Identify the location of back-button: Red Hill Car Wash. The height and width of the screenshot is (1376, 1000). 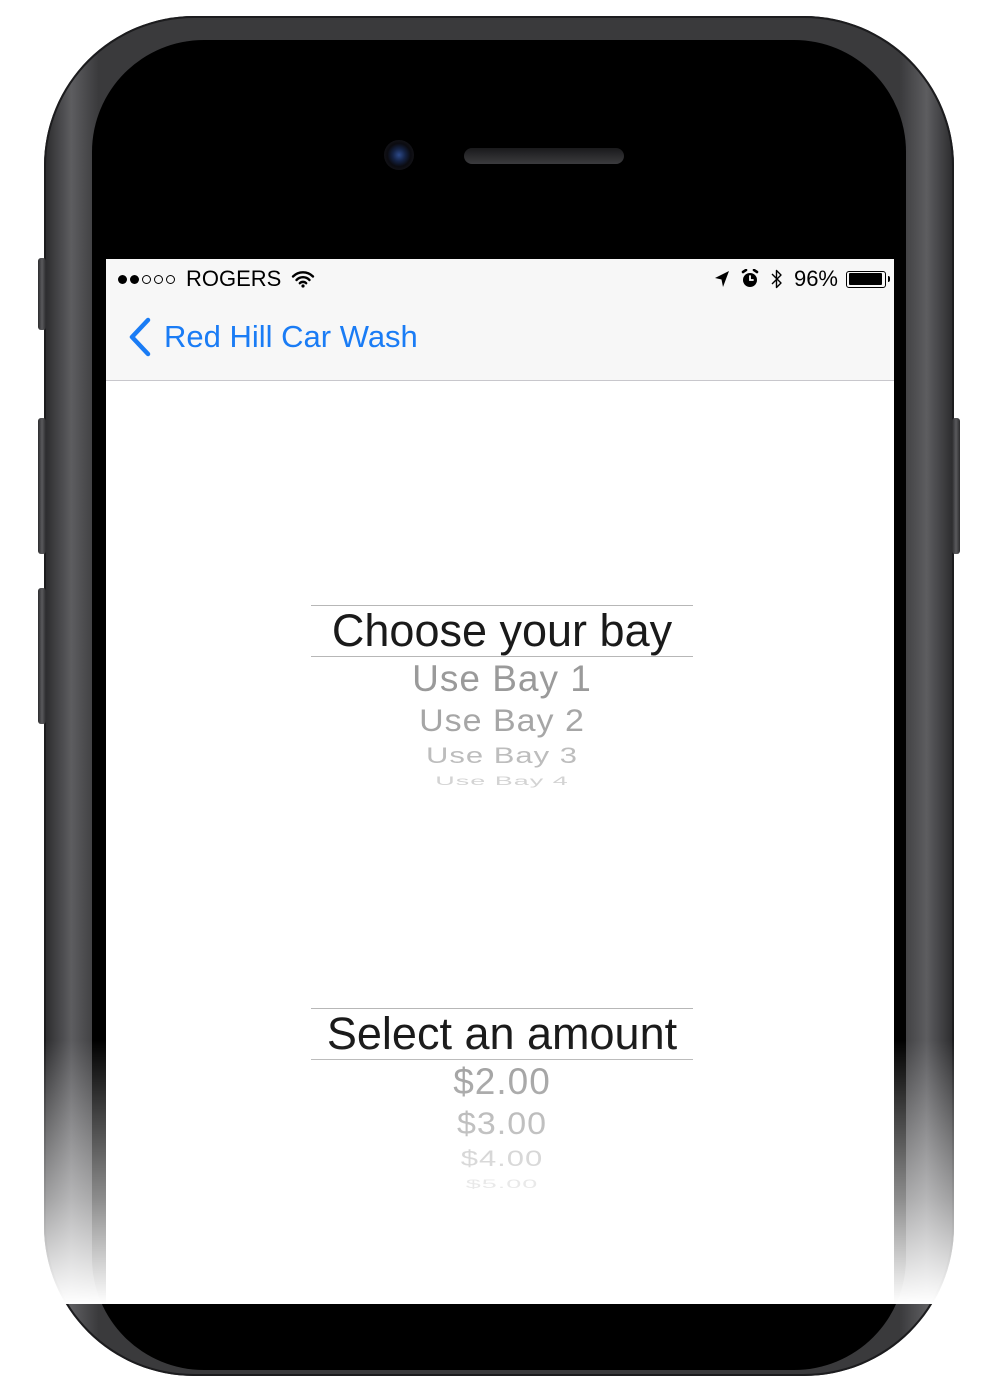
(273, 337).